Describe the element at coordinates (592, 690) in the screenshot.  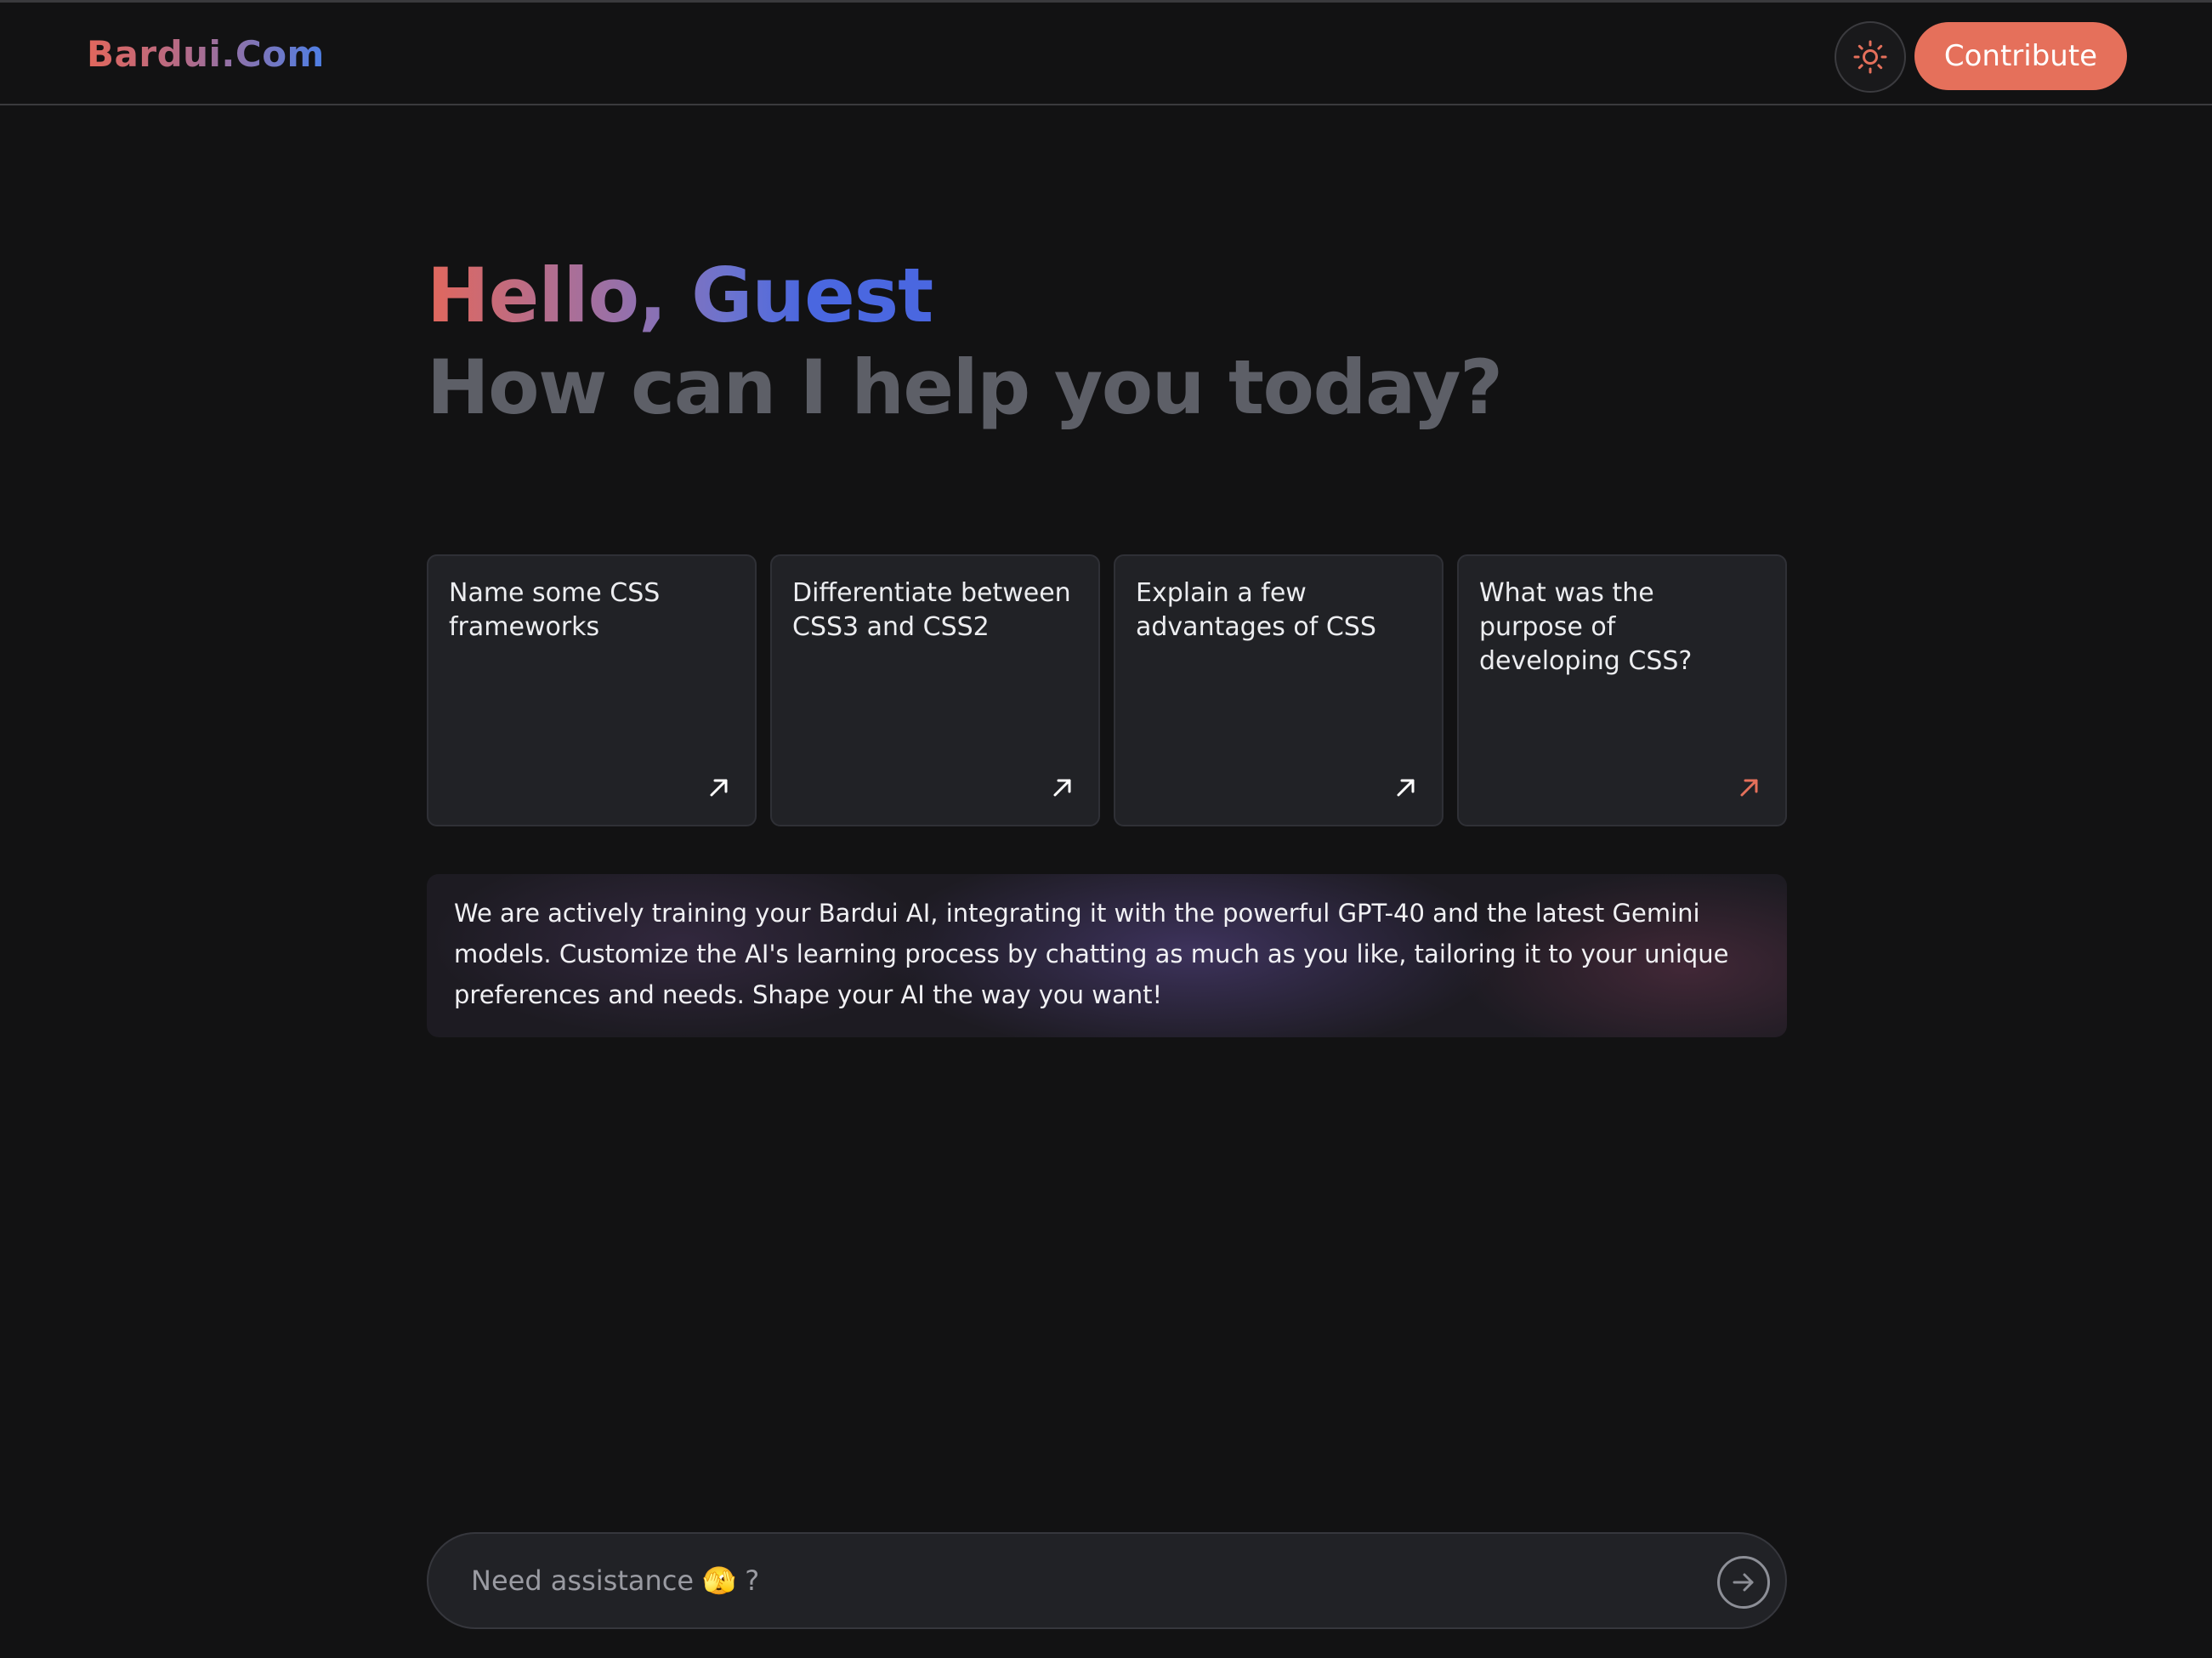
I see `suggestion-card-css-frameworks: Name some CSS frameworks` at that location.